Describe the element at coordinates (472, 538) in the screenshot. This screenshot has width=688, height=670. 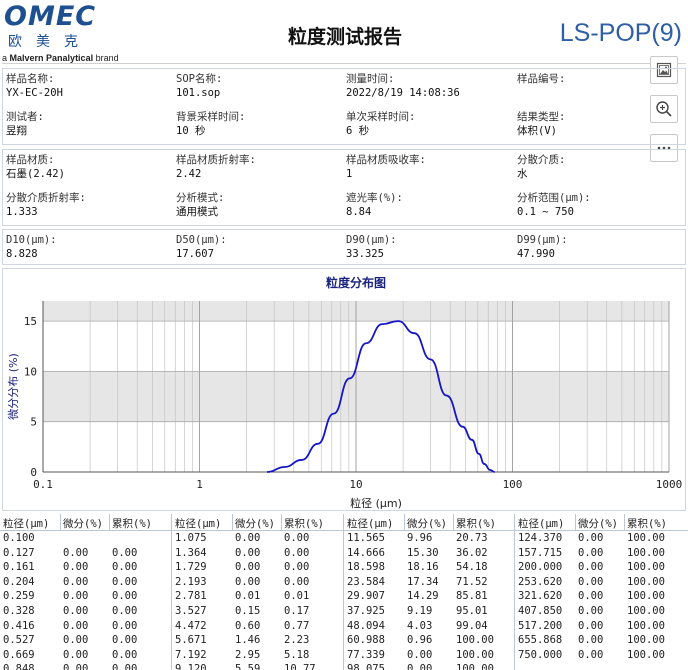
I see `table-cell: 20.73` at that location.